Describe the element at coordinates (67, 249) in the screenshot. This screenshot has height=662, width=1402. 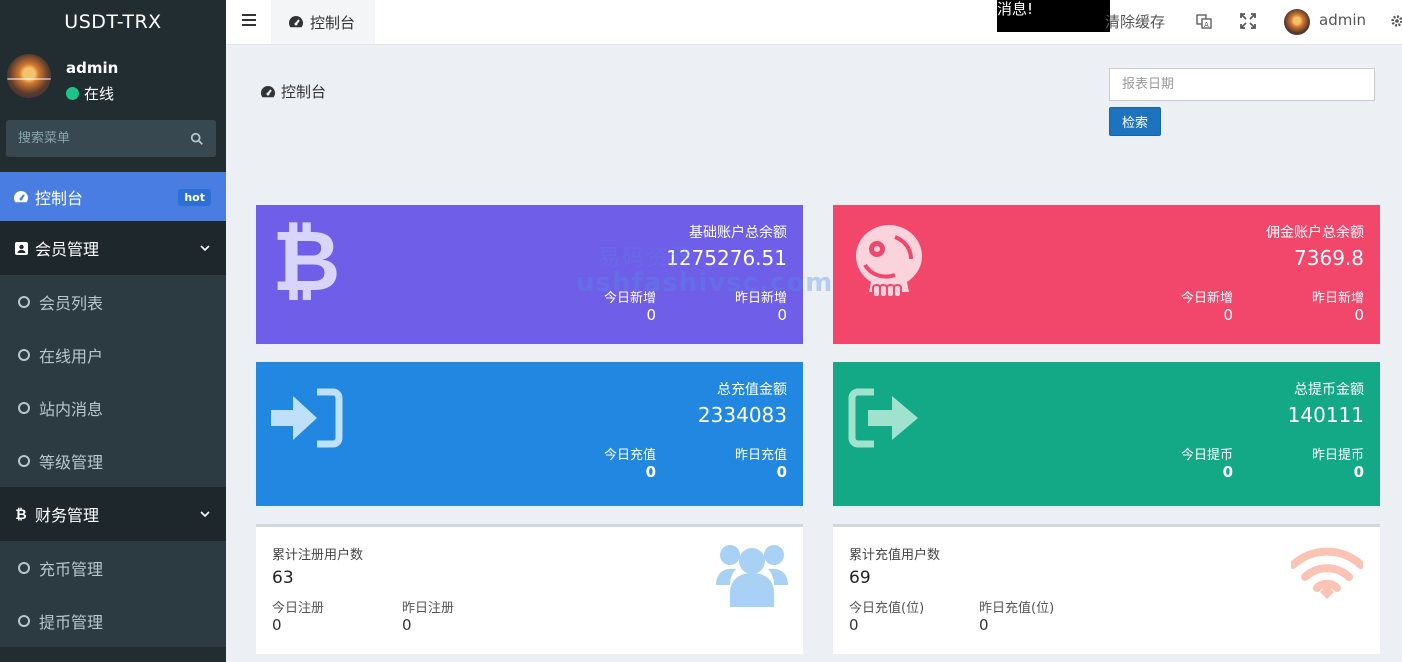
I see `sidebar-item-label: 会员管理` at that location.